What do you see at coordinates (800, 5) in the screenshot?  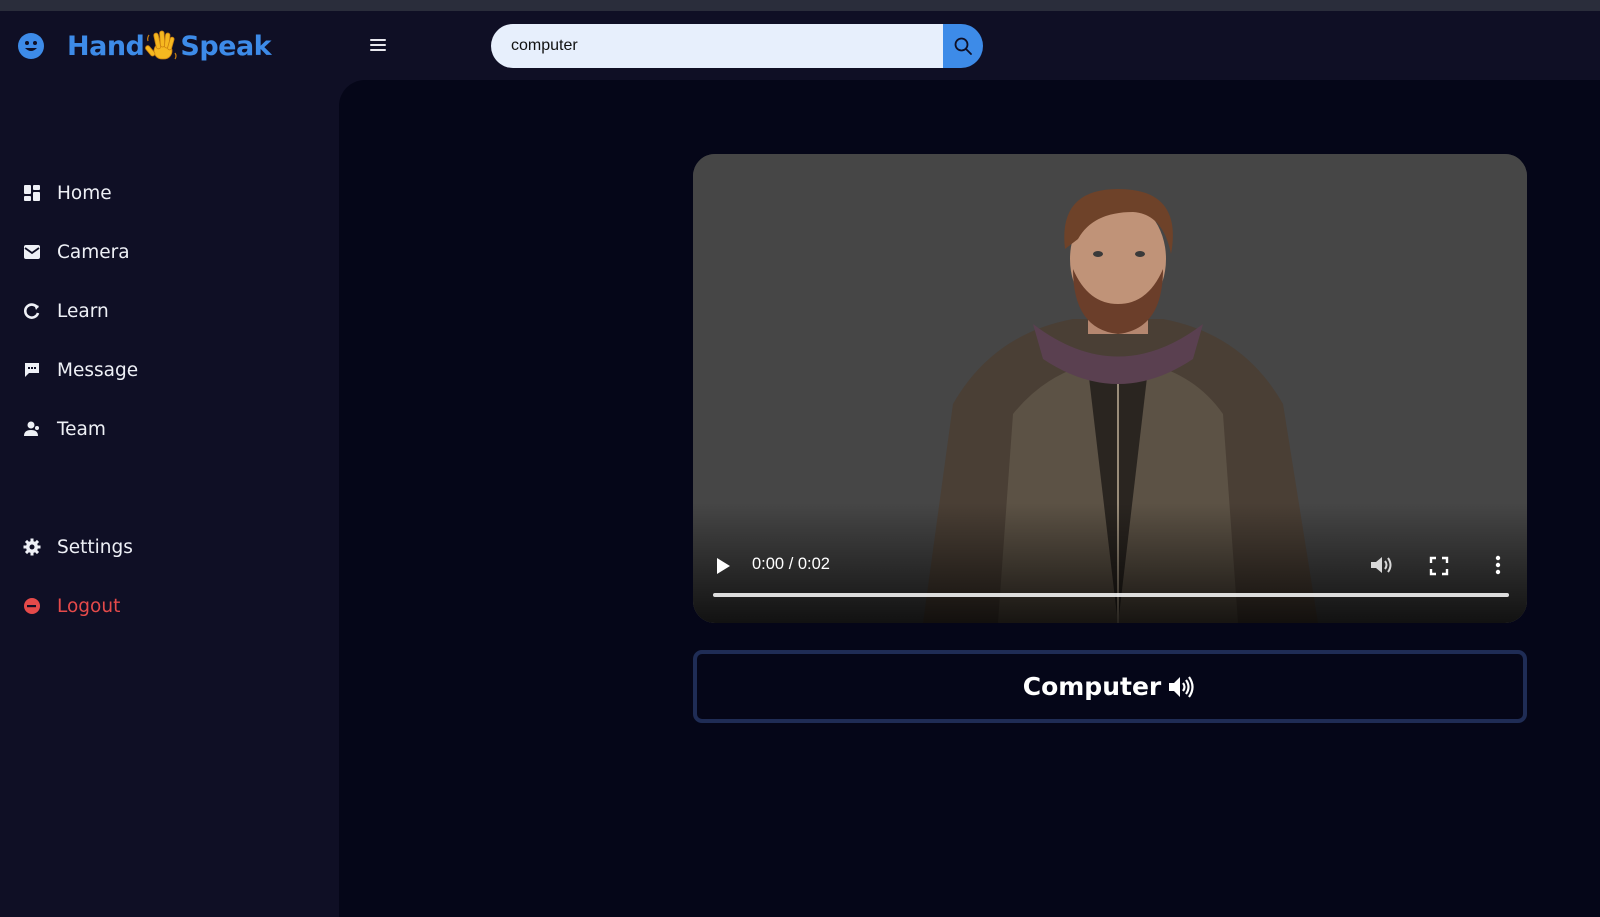 I see `browser-top-strip` at bounding box center [800, 5].